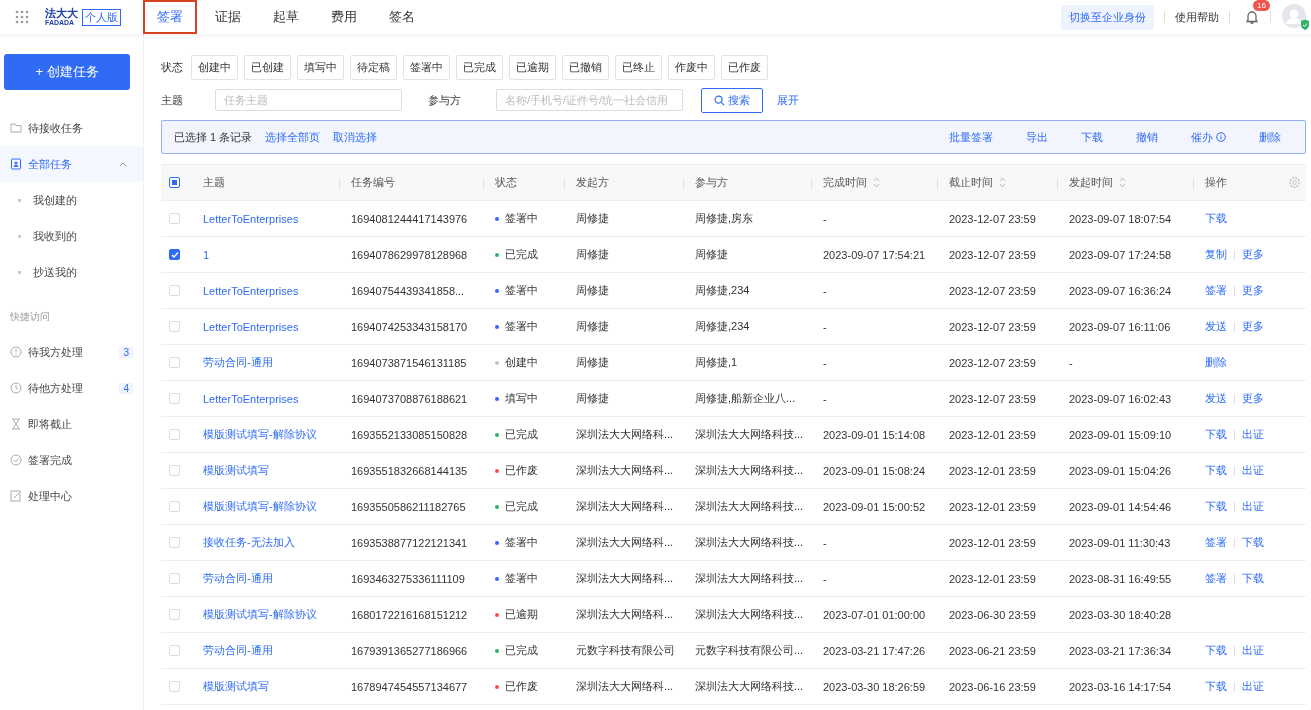  I want to click on create-task-button: + 创建任务, so click(67, 72).